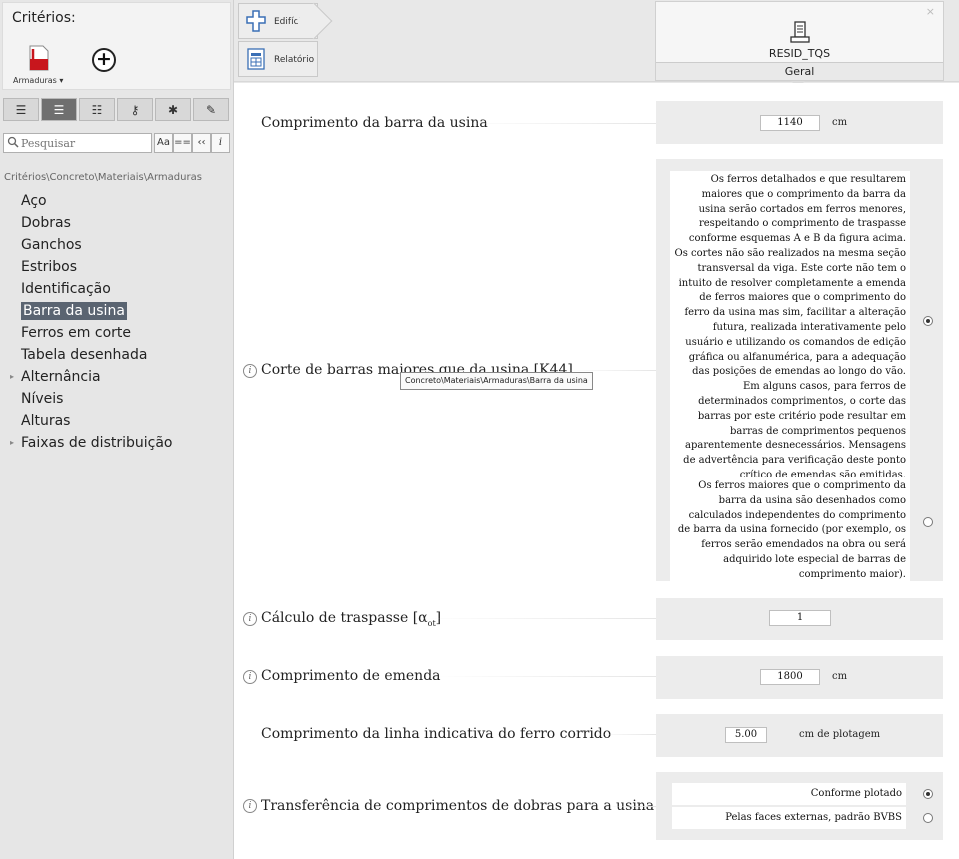 This screenshot has height=859, width=959. What do you see at coordinates (930, 11) in the screenshot?
I see `close-icon: ×` at bounding box center [930, 11].